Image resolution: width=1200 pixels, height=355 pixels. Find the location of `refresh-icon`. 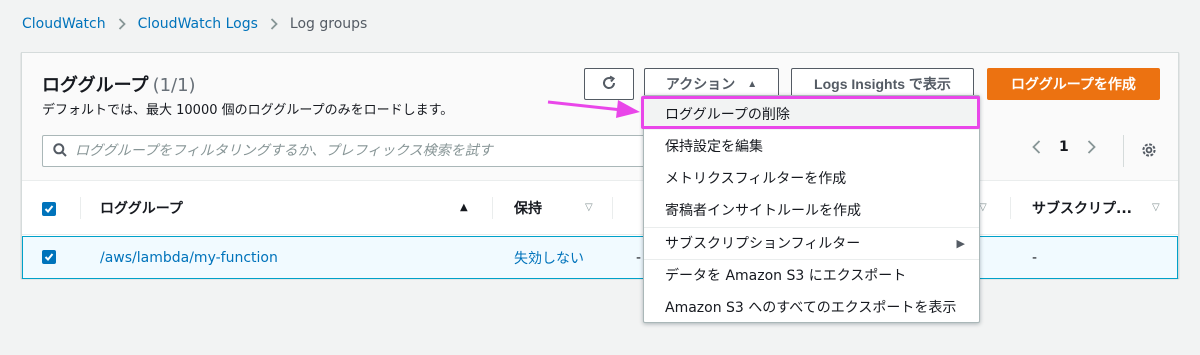

refresh-icon is located at coordinates (609, 84).